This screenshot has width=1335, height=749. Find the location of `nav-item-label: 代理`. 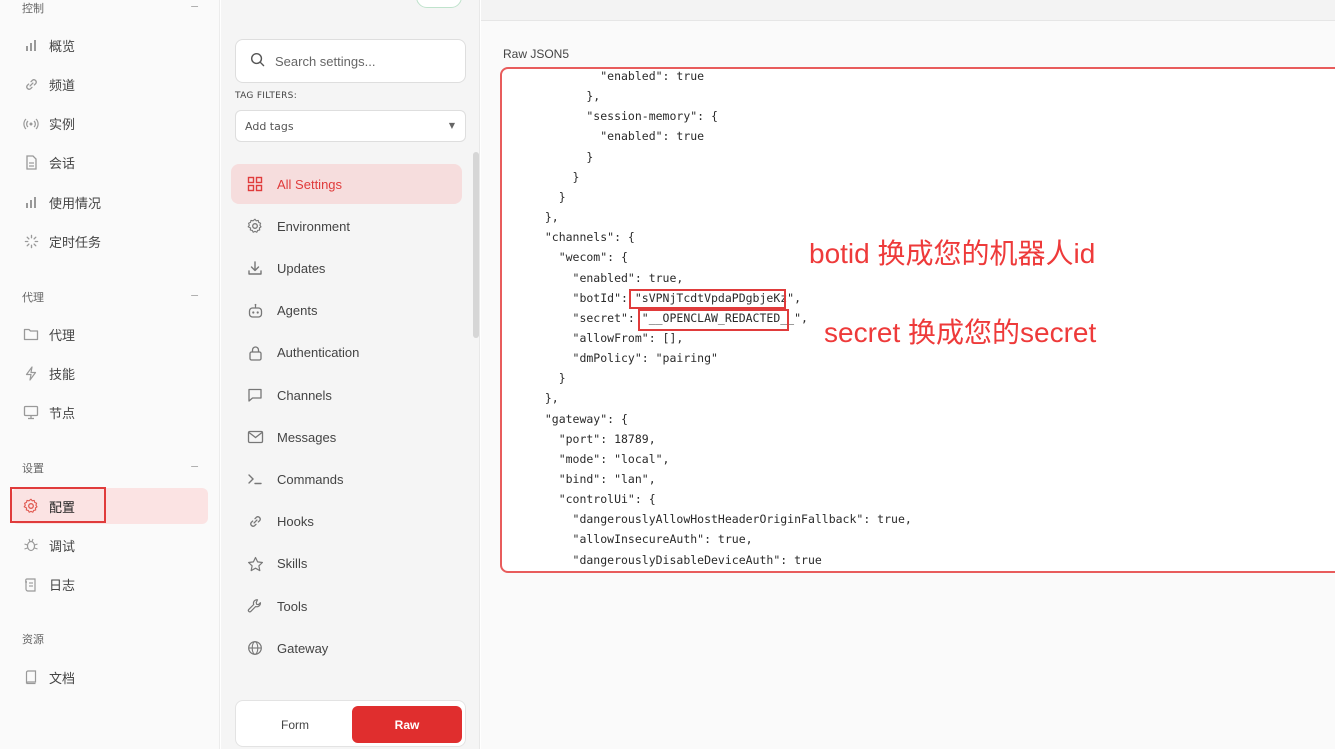

nav-item-label: 代理 is located at coordinates (62, 336).